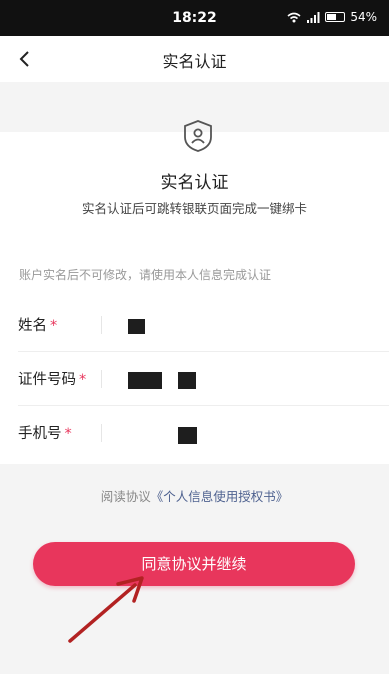 Image resolution: width=389 pixels, height=674 pixels. What do you see at coordinates (194, 208) in the screenshot?
I see `card-subtitle: 实名认证后可跳转银联页面完成一键绑卡` at bounding box center [194, 208].